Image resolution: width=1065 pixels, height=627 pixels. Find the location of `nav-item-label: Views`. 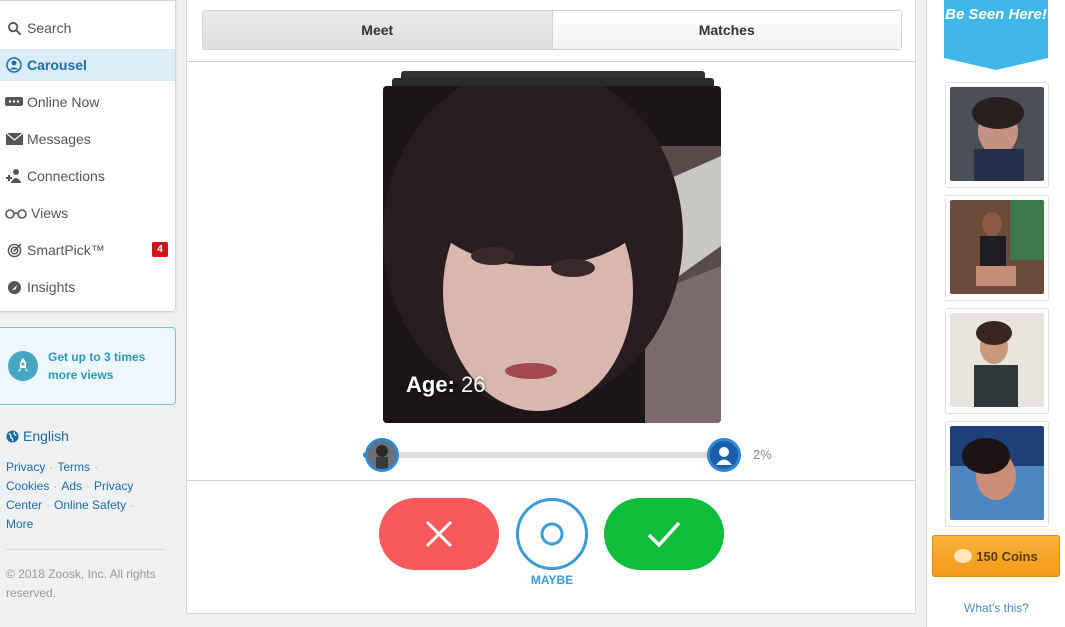

nav-item-label: Views is located at coordinates (50, 213).